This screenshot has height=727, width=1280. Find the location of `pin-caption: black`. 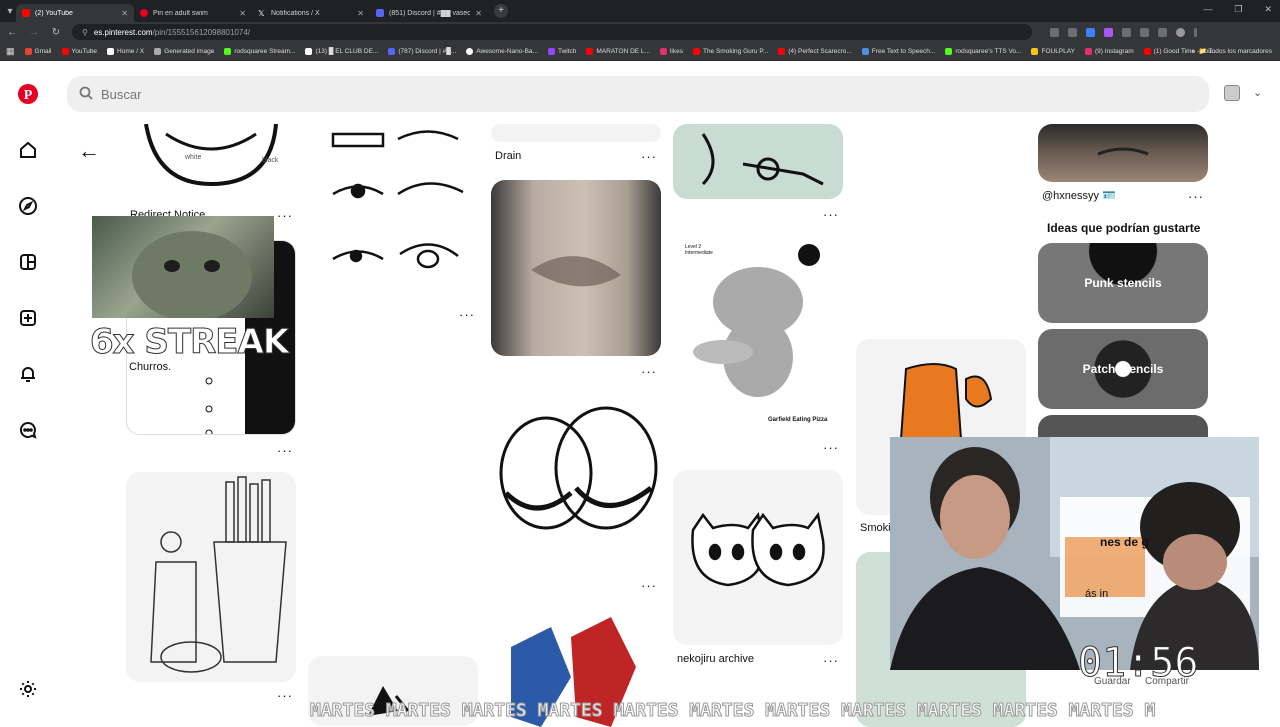

pin-caption: black is located at coordinates (270, 160).